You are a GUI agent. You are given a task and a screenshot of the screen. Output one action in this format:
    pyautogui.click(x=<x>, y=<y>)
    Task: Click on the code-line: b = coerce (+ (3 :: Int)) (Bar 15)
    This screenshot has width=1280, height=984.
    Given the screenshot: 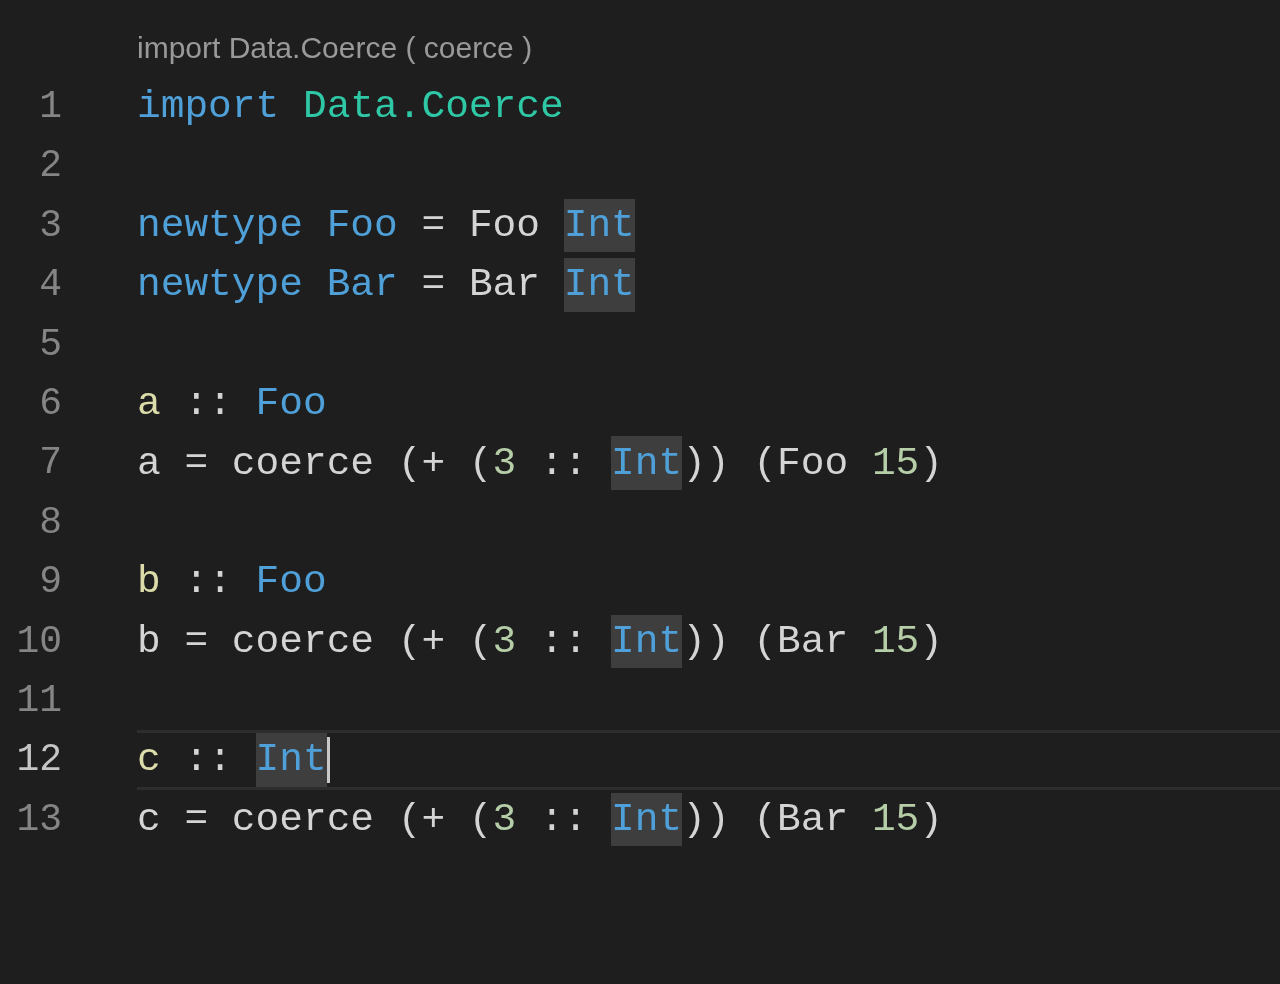 What is the action you would take?
    pyautogui.click(x=540, y=641)
    